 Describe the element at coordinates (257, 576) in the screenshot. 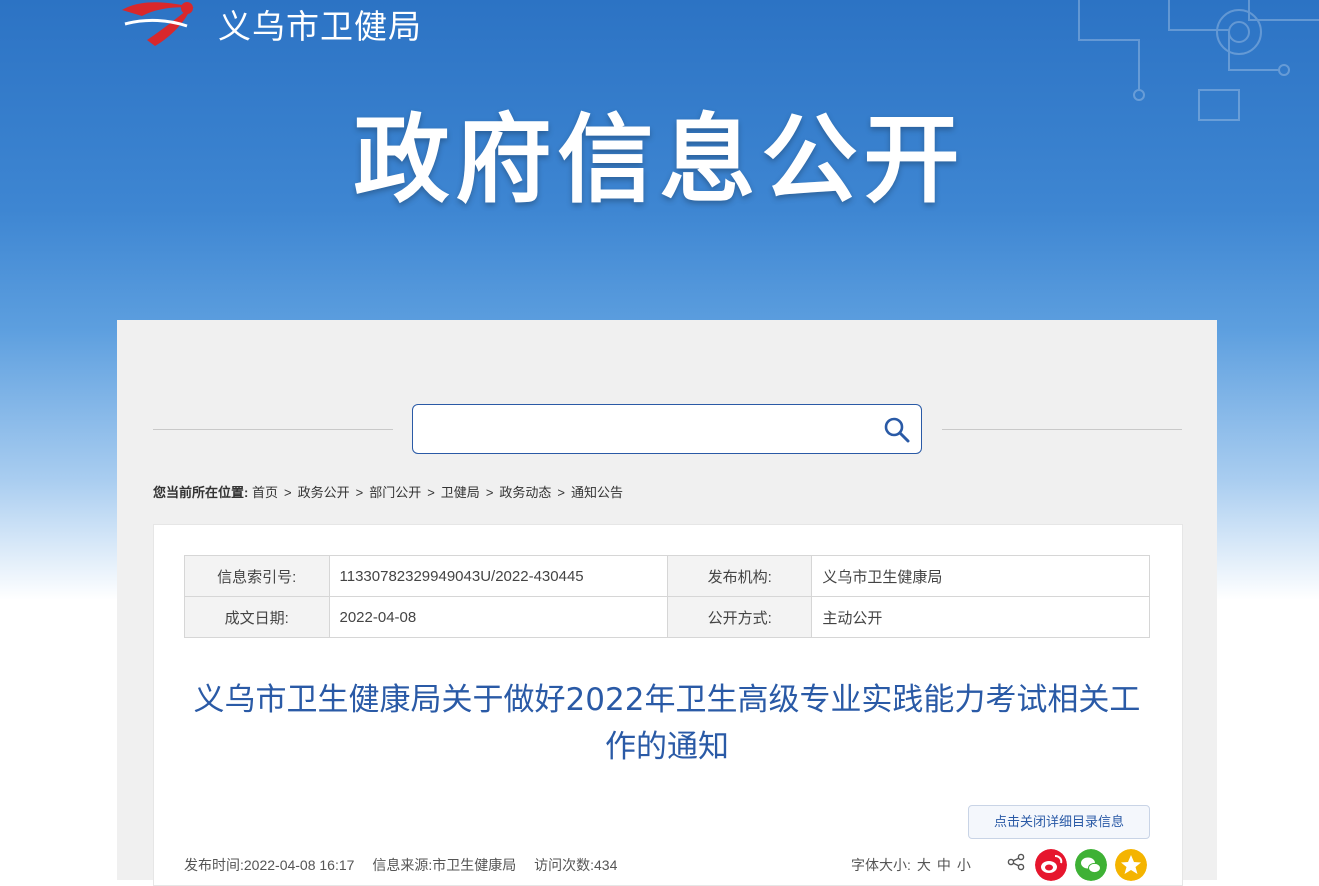

I see `index-no-label: 信息索引号:` at that location.